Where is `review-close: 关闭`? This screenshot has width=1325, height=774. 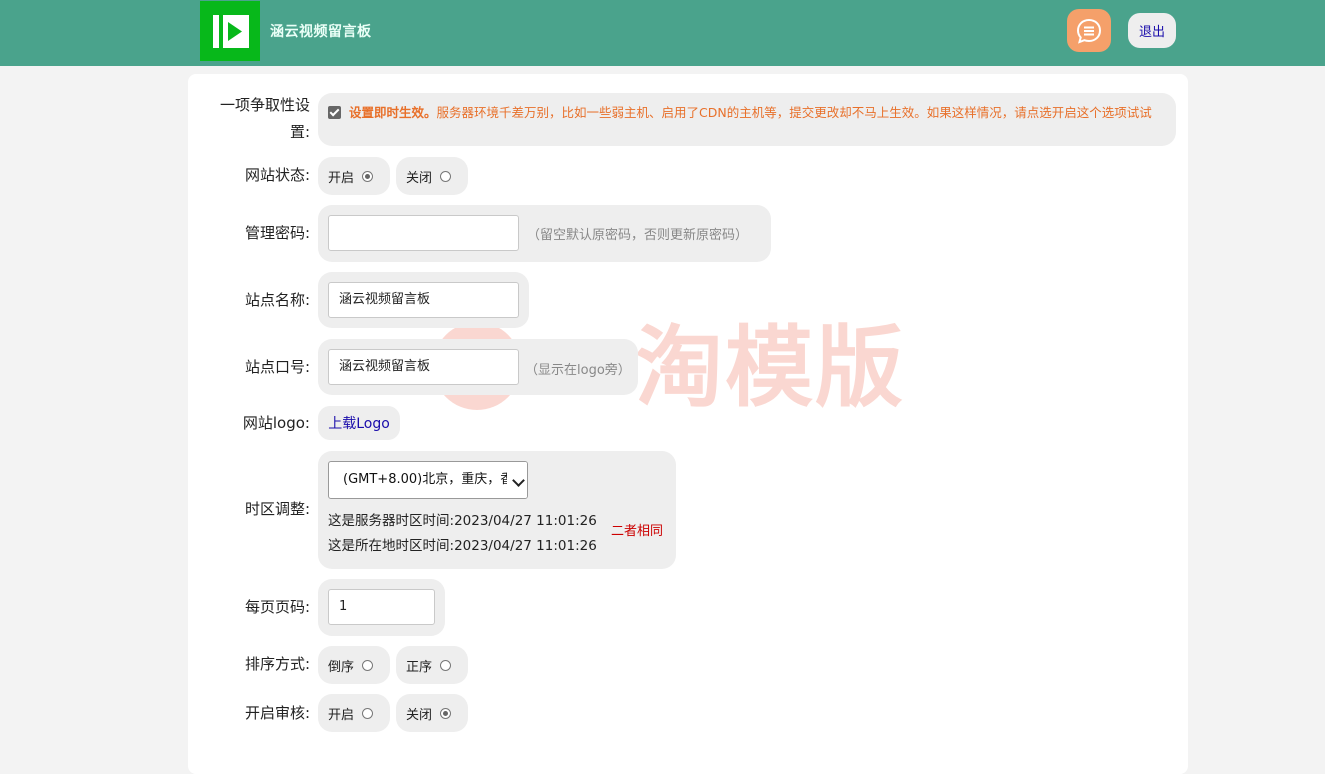 review-close: 关闭 is located at coordinates (432, 713).